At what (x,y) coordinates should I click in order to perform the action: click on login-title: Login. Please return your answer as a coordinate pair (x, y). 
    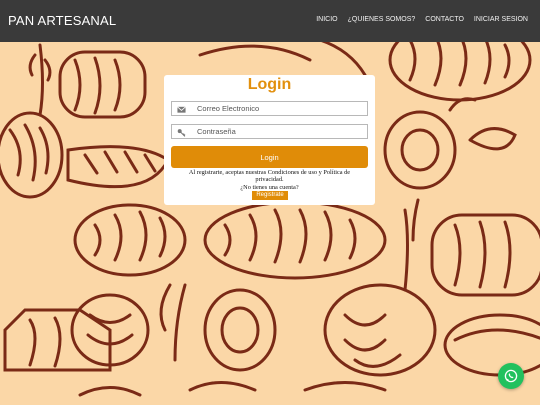
    Looking at the image, I should click on (269, 84).